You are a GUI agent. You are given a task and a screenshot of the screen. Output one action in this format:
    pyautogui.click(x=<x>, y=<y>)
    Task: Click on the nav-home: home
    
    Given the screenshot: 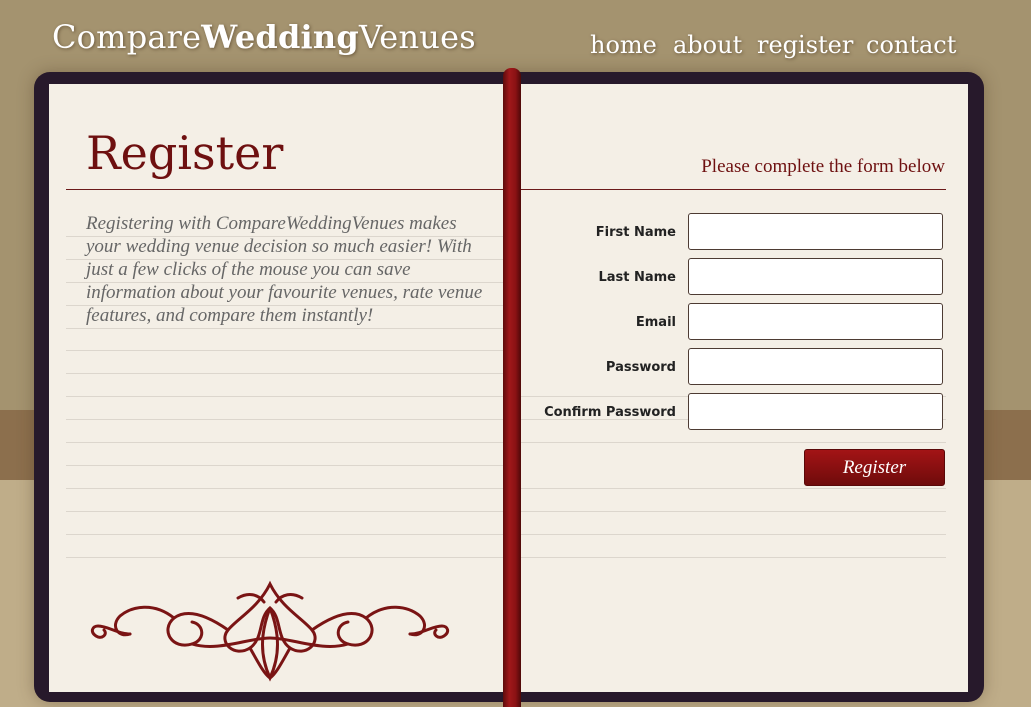 What is the action you would take?
    pyautogui.click(x=623, y=45)
    